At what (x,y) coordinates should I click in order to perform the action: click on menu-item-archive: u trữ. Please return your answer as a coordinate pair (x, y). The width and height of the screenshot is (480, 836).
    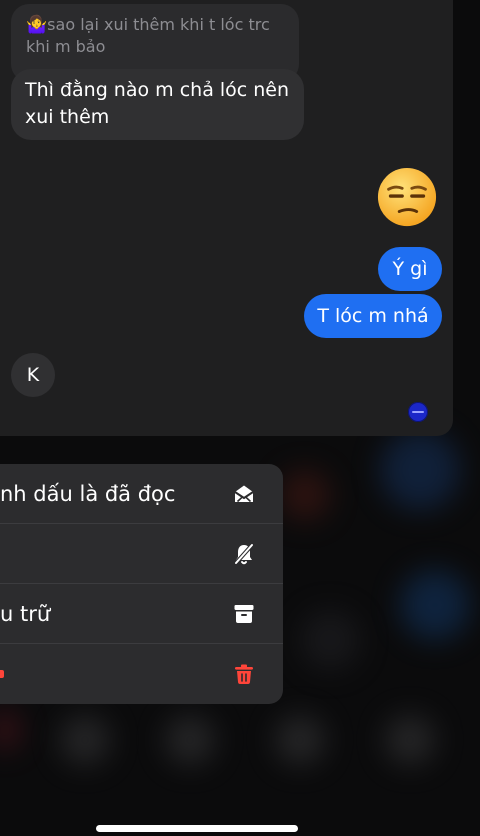
    Looking at the image, I should click on (141, 614).